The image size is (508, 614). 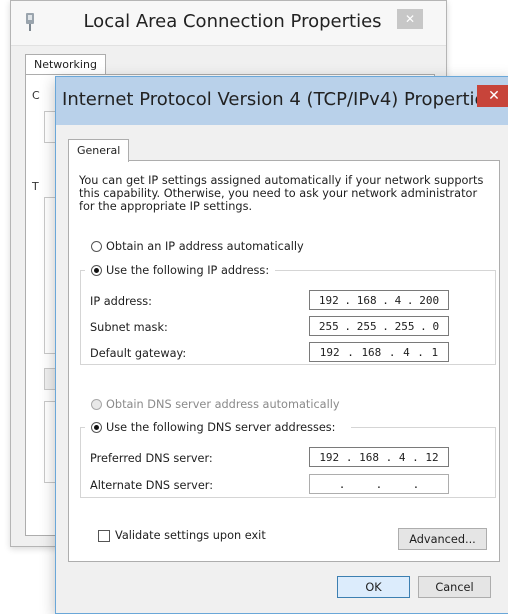 What do you see at coordinates (406, 352) in the screenshot?
I see `gw-octet-3: 4` at bounding box center [406, 352].